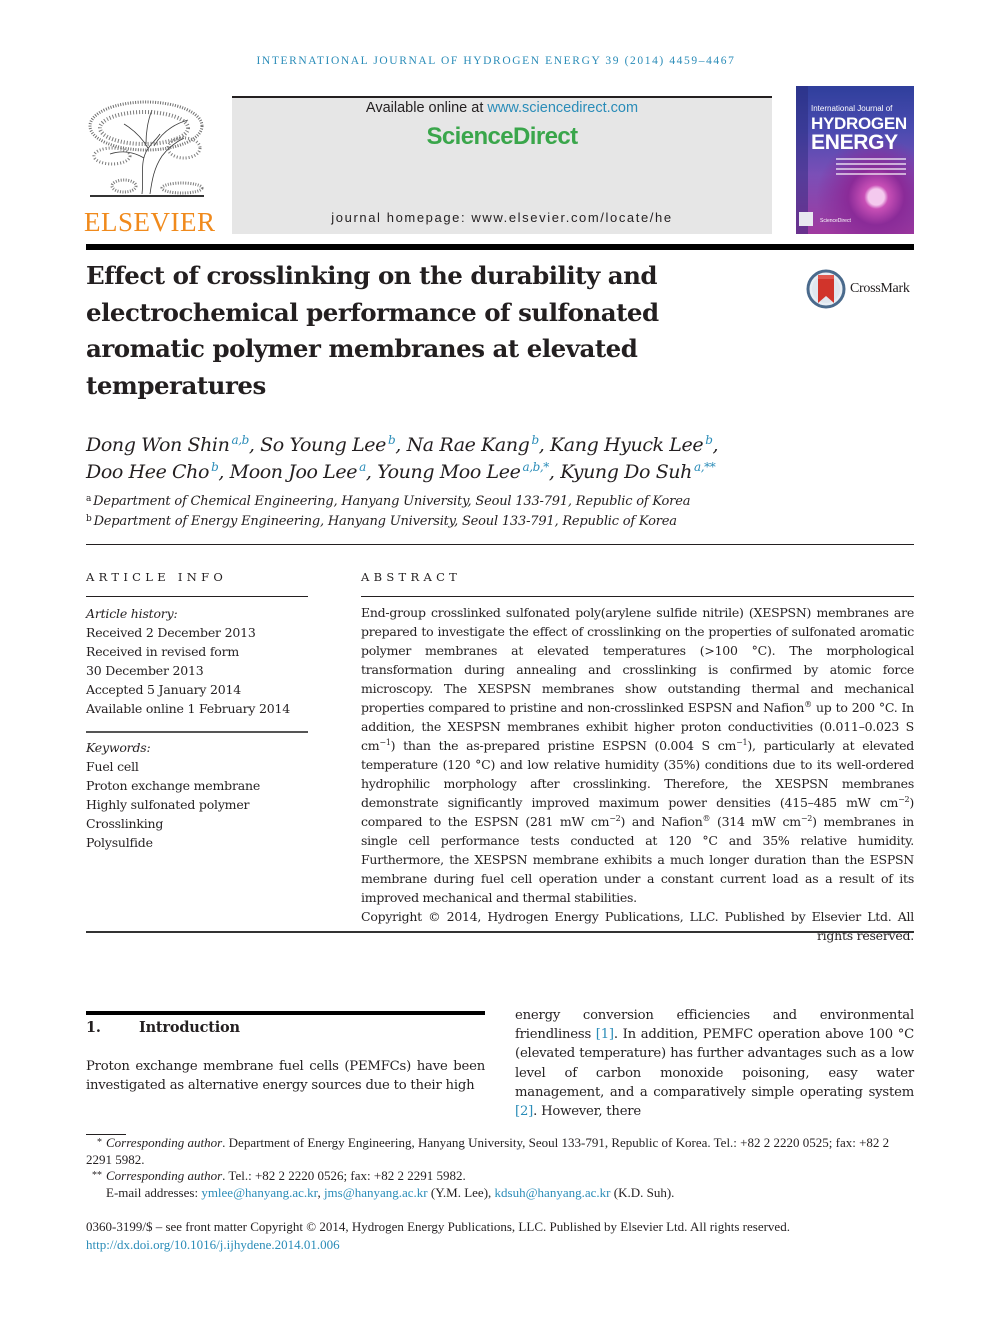 Image resolution: width=992 pixels, height=1323 pixels. I want to click on article-history-label: Article history:, so click(132, 613).